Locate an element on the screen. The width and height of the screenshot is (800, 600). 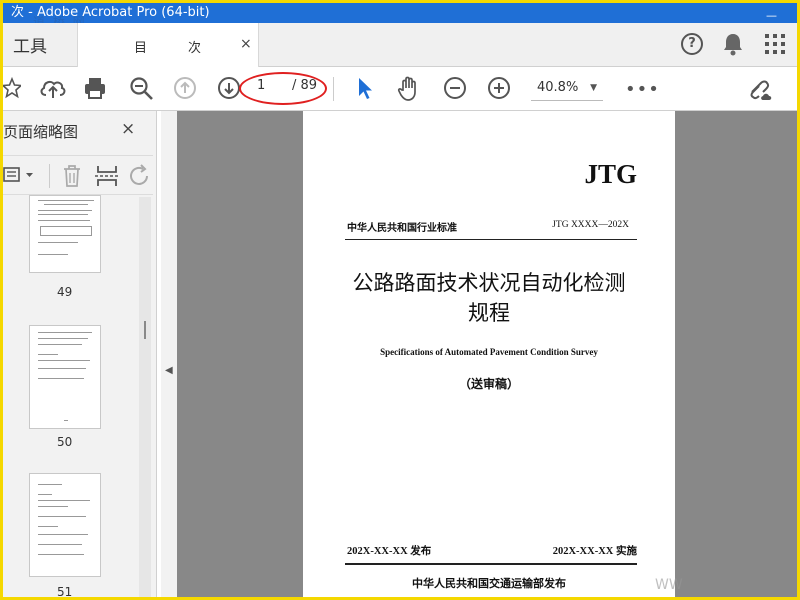
bell-icon is located at coordinates (733, 44).